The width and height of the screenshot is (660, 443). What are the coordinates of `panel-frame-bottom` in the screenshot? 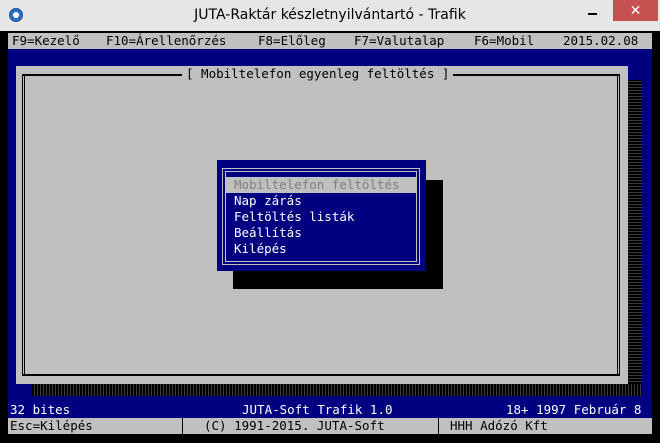 It's located at (321, 375).